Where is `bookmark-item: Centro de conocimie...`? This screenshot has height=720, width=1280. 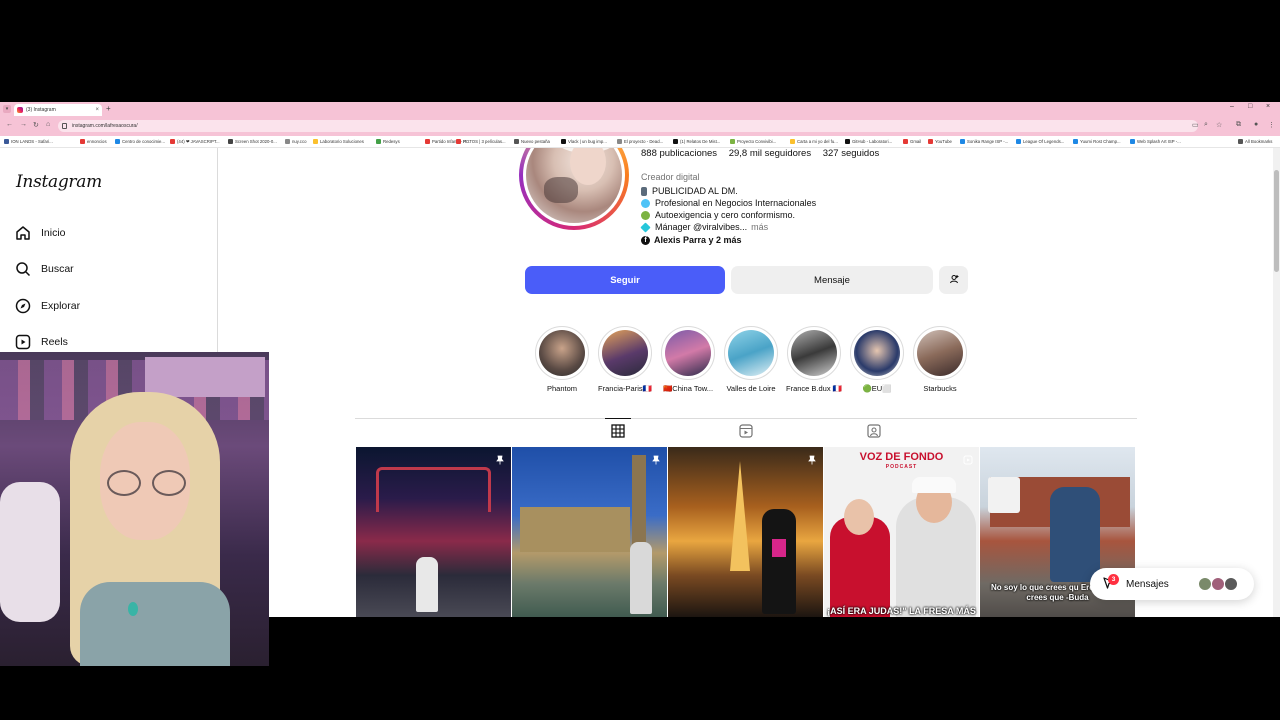 bookmark-item: Centro de conocimie... is located at coordinates (140, 142).